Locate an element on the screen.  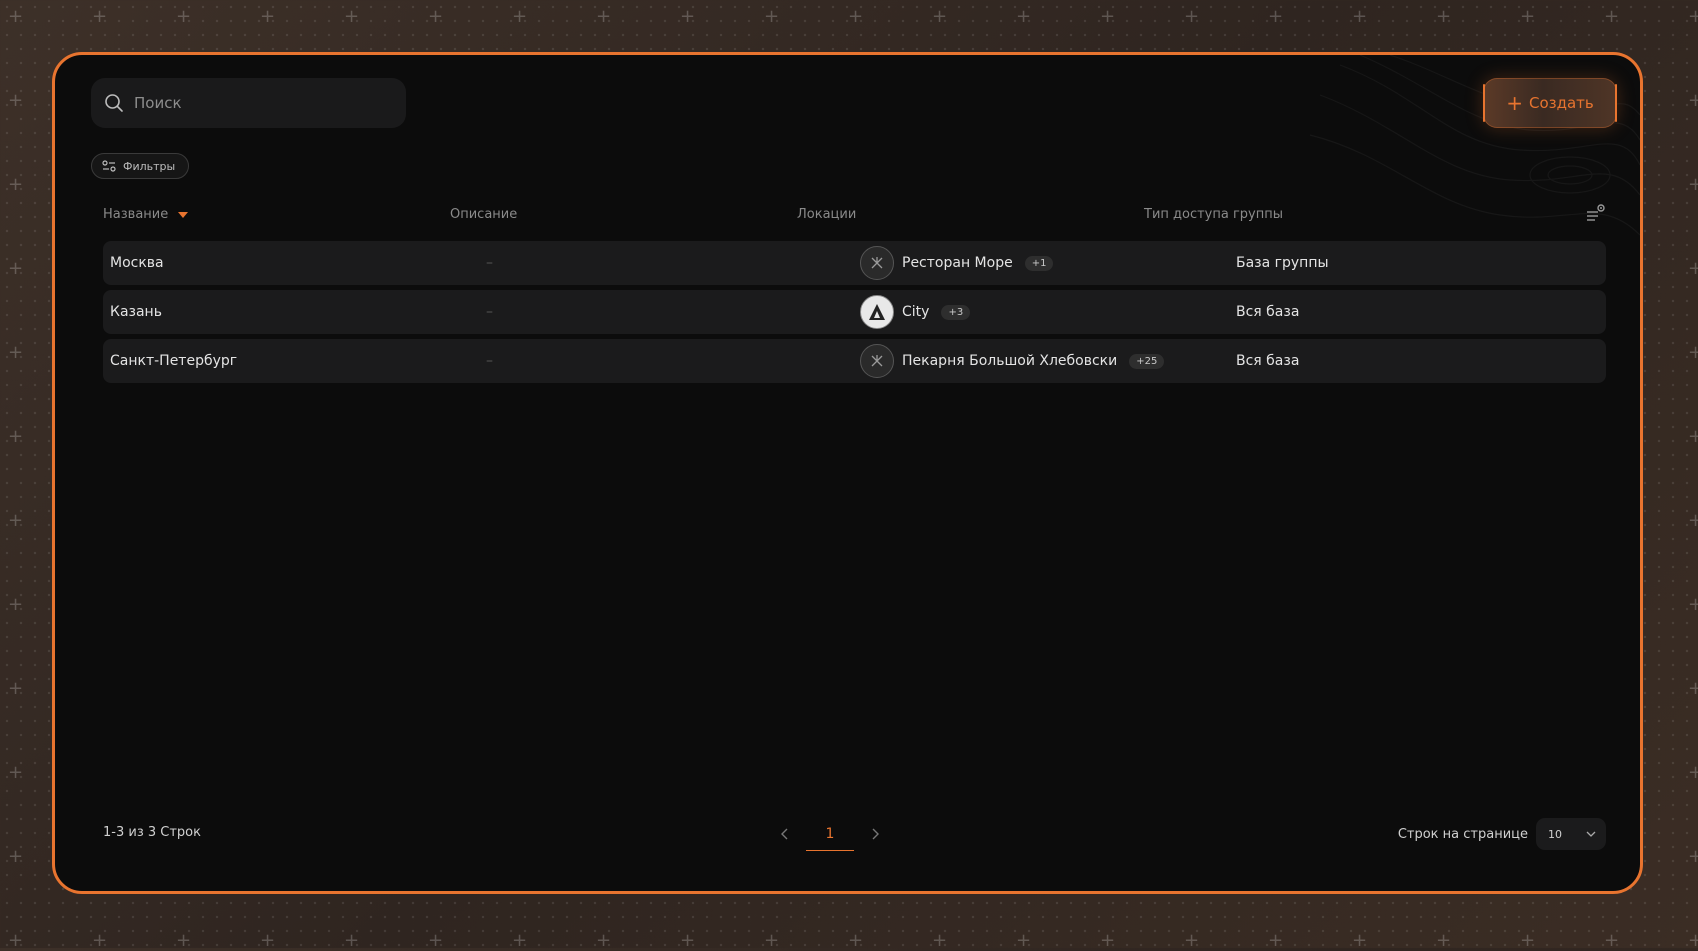
row-count-text: 1-3 из 3 Строк is located at coordinates (152, 832).